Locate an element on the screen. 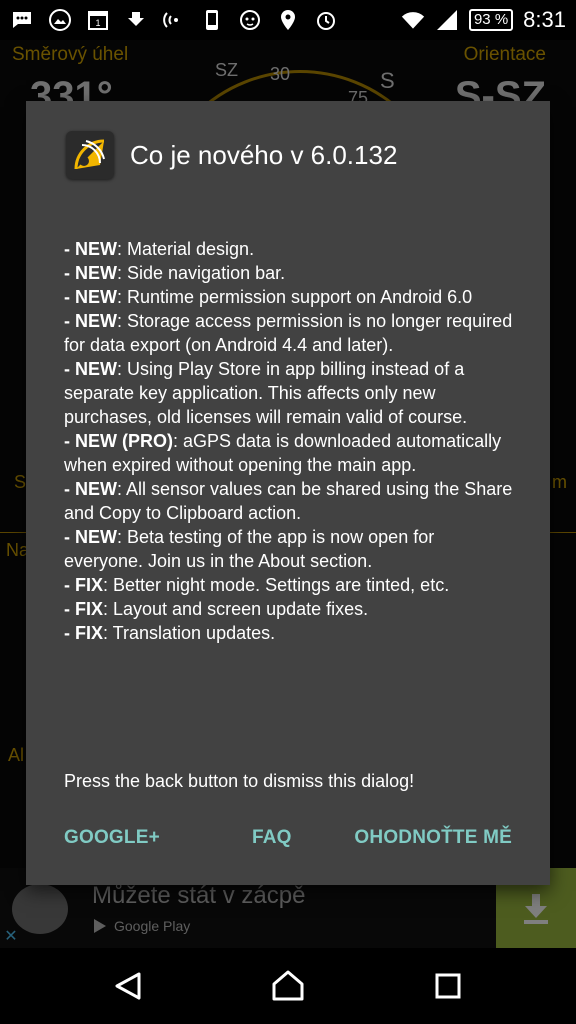 This screenshot has height=1024, width=576. change-text: : Translation updates. is located at coordinates (189, 633).